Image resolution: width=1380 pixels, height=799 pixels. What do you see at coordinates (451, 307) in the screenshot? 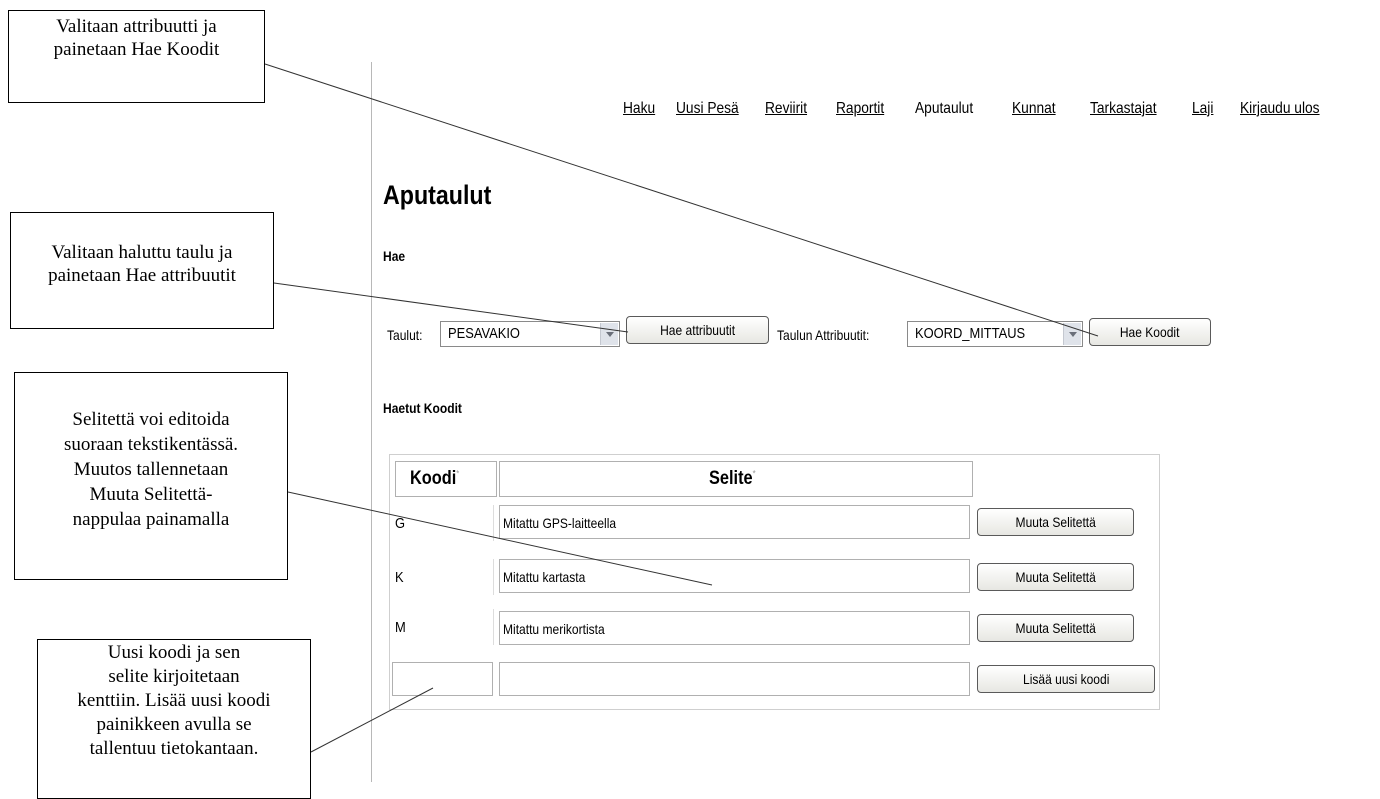
I see `leader-line-table` at bounding box center [451, 307].